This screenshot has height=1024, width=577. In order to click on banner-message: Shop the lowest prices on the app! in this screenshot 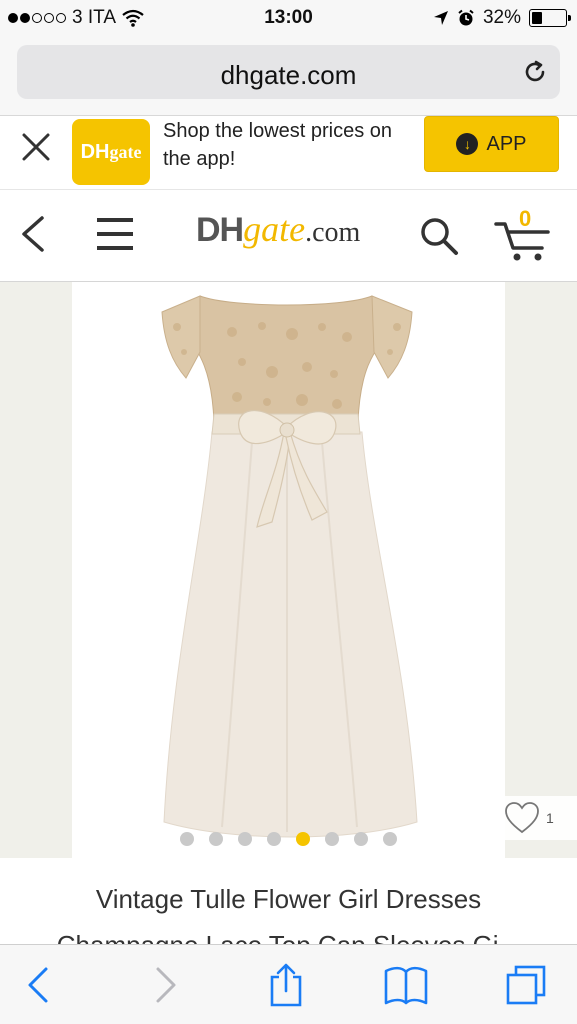, I will do `click(278, 145)`.